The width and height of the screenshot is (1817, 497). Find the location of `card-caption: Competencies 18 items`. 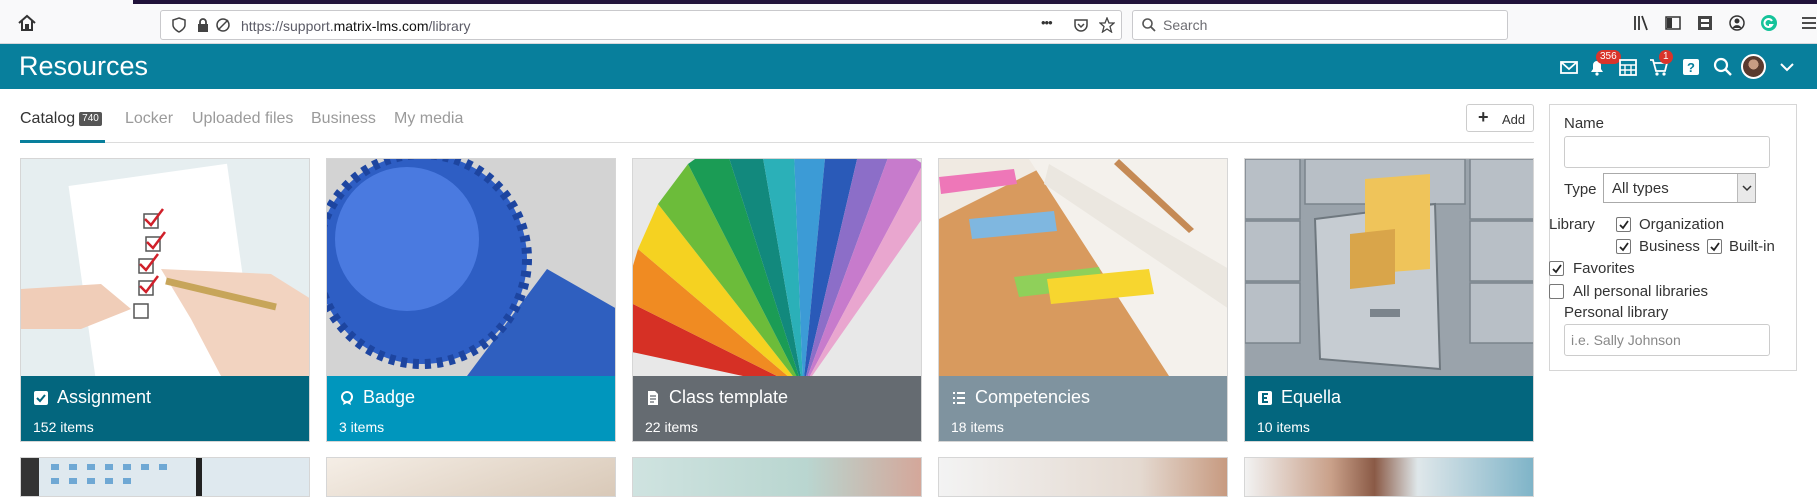

card-caption: Competencies 18 items is located at coordinates (1083, 408).